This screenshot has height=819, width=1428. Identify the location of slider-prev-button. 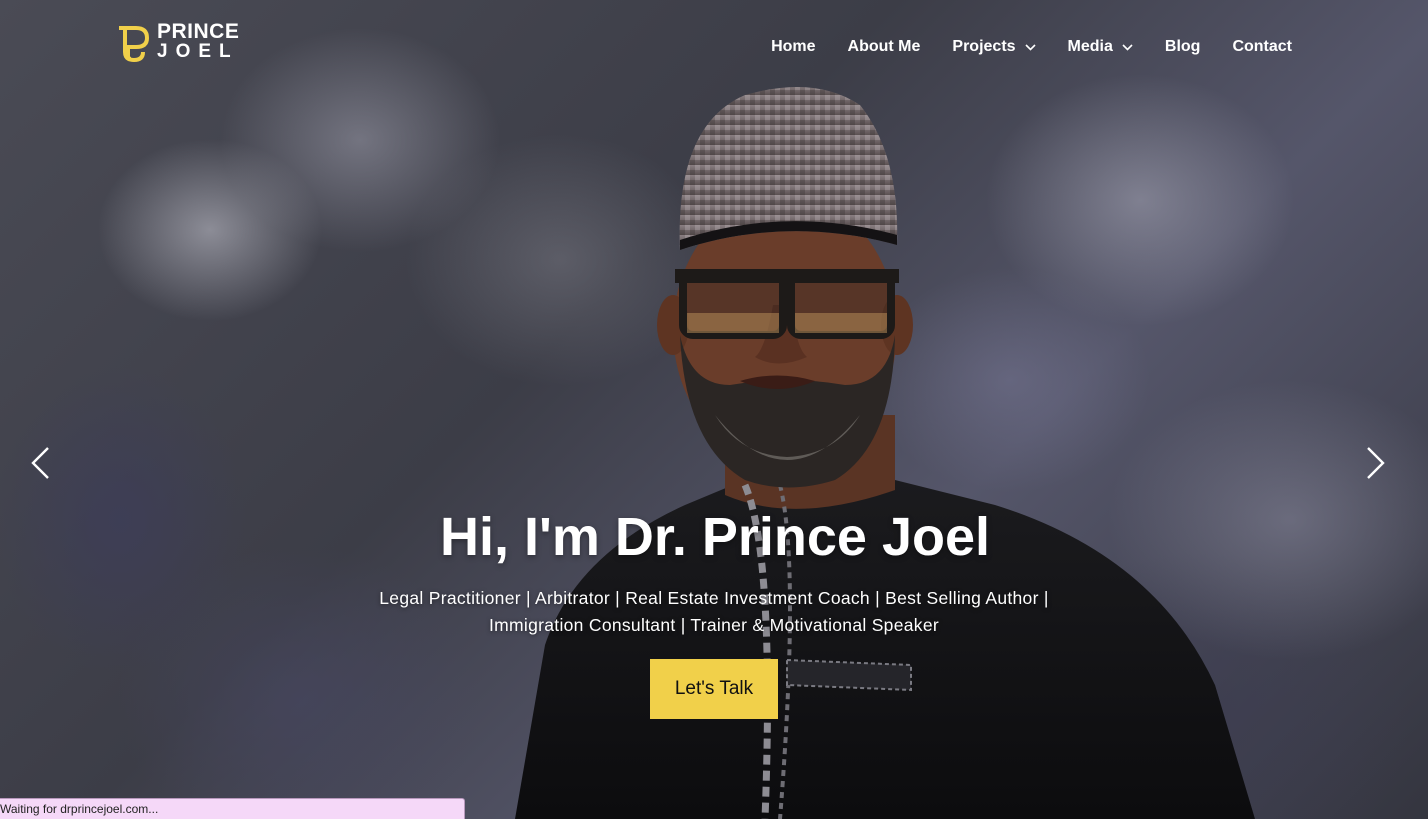
(40, 463).